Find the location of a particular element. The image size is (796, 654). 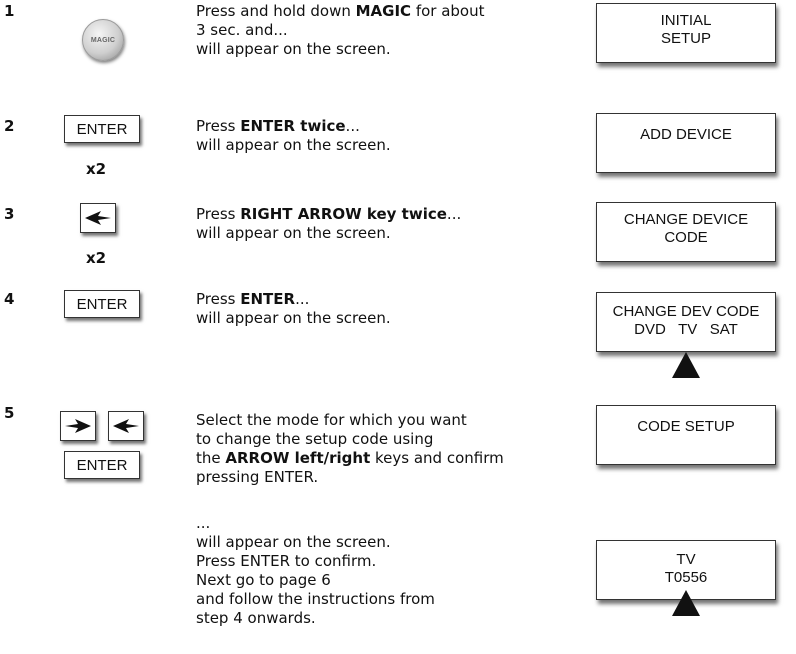

screen-display-step-2: ADD DEVICE is located at coordinates (686, 143).